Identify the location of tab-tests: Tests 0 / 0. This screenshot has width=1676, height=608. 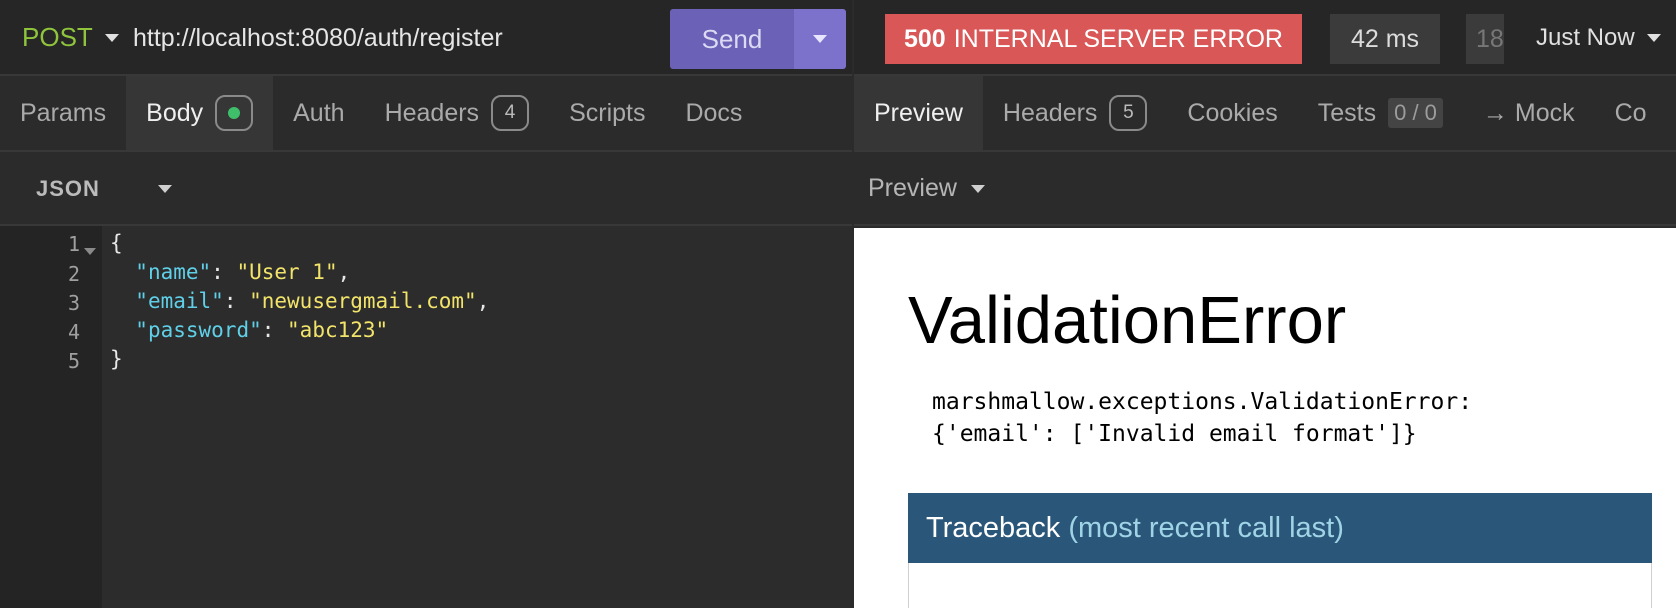
(1380, 113).